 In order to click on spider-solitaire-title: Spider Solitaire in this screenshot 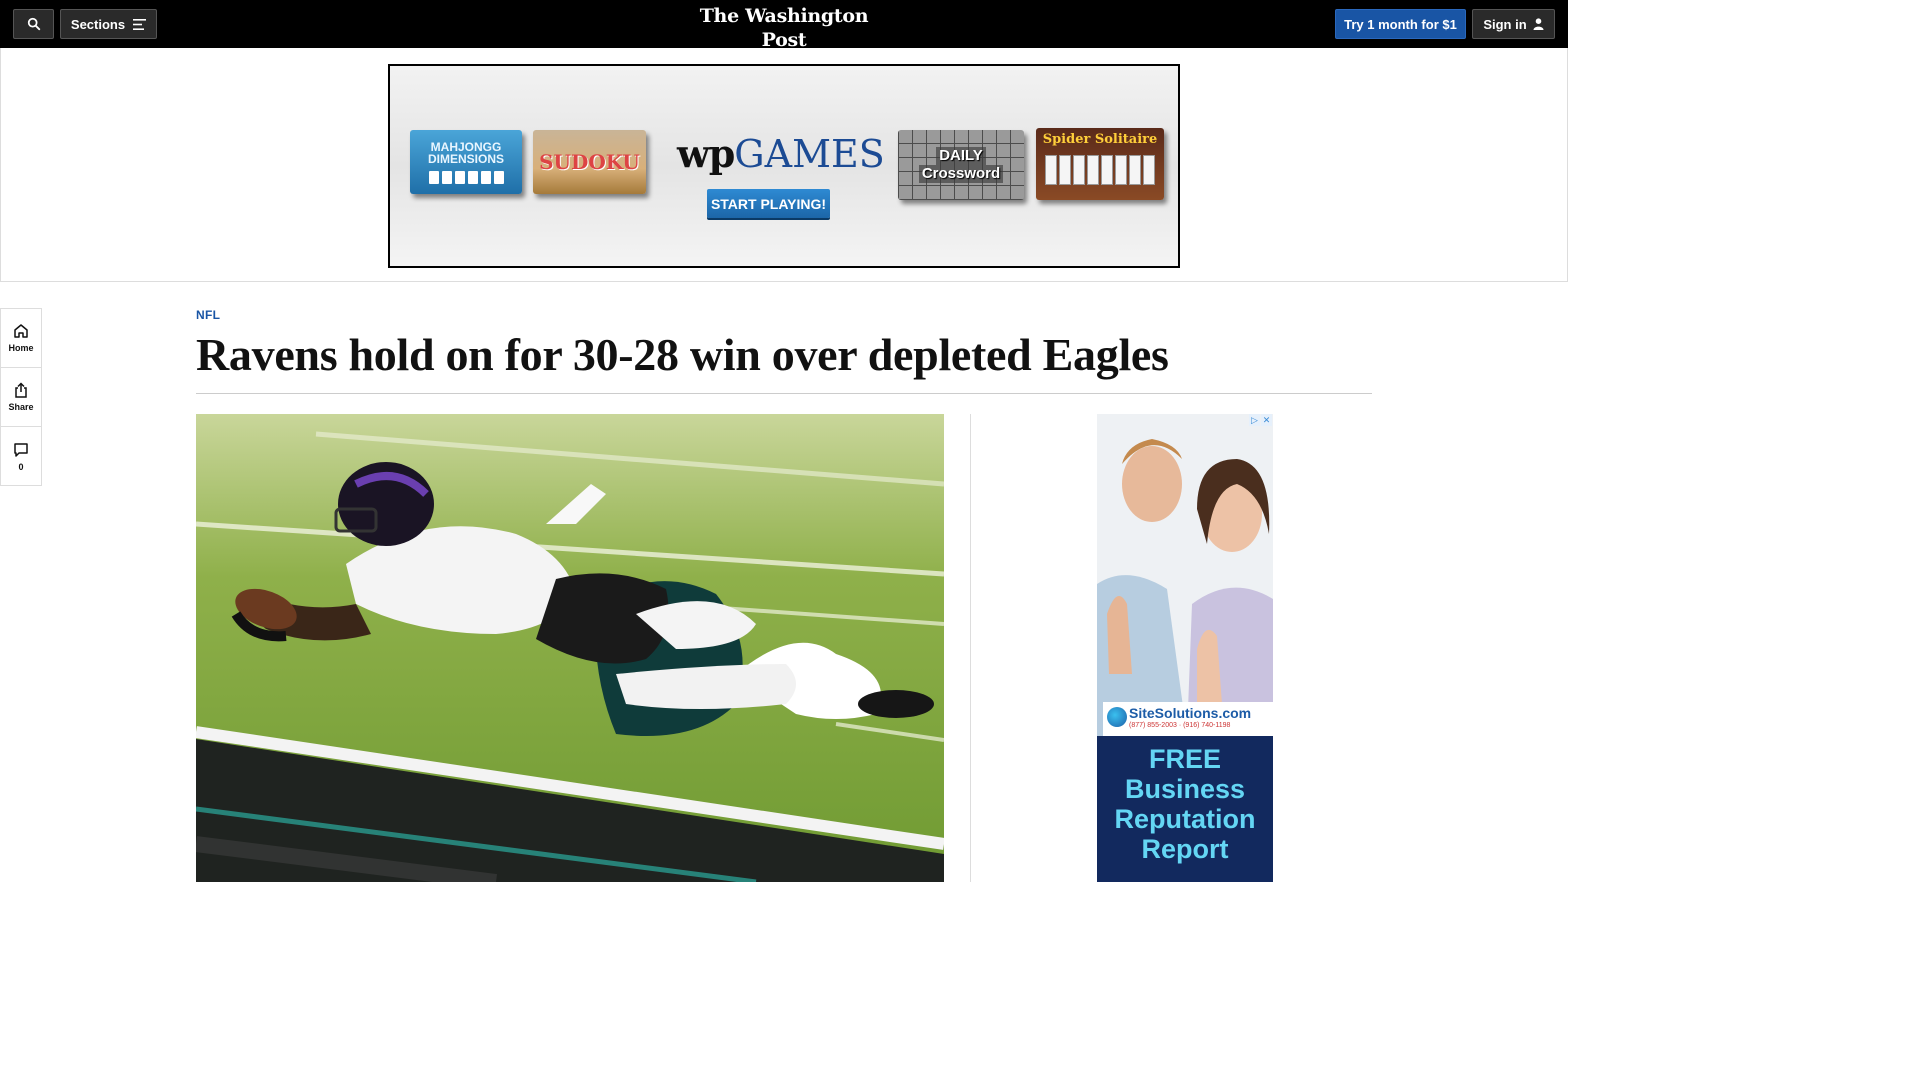, I will do `click(1100, 139)`.